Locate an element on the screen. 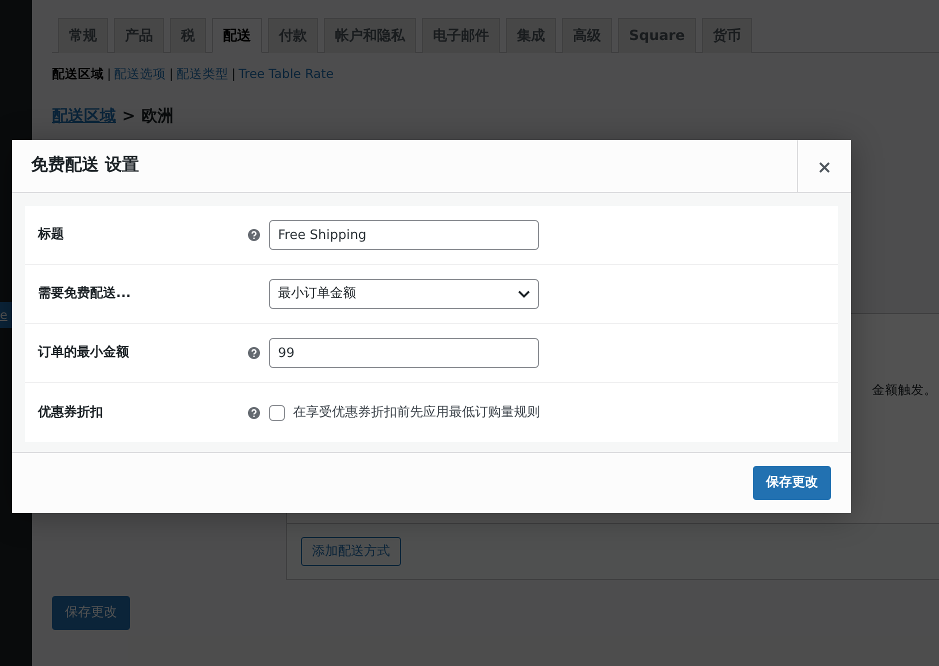 The width and height of the screenshot is (939, 666). breadcrumb-link: 配送区域 is located at coordinates (84, 116).